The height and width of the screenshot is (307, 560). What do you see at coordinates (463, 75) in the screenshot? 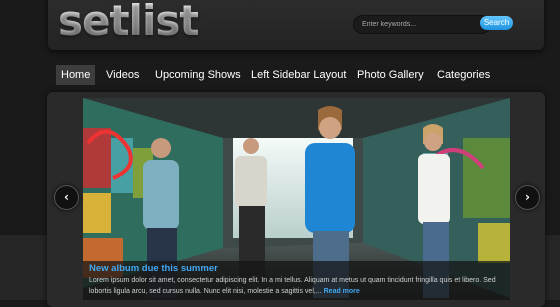
I see `nav-item-categories: Categories` at bounding box center [463, 75].